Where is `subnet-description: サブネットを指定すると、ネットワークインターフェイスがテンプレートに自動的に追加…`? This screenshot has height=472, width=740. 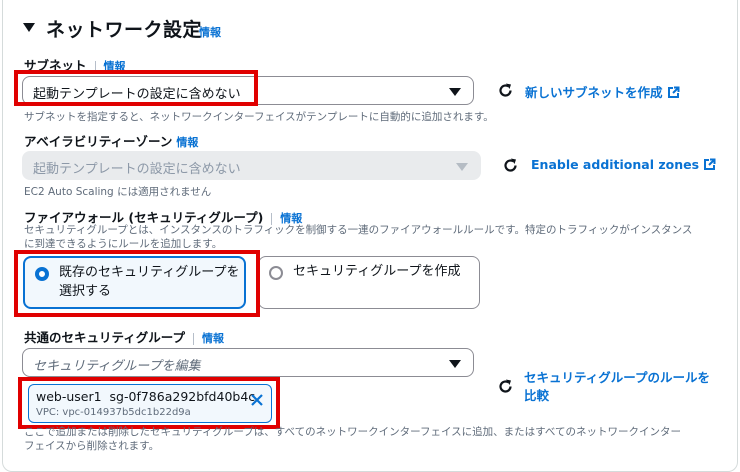 subnet-description: サブネットを指定すると、ネットワークインターフェイスがテンプレートに自動的に追加… is located at coordinates (259, 117).